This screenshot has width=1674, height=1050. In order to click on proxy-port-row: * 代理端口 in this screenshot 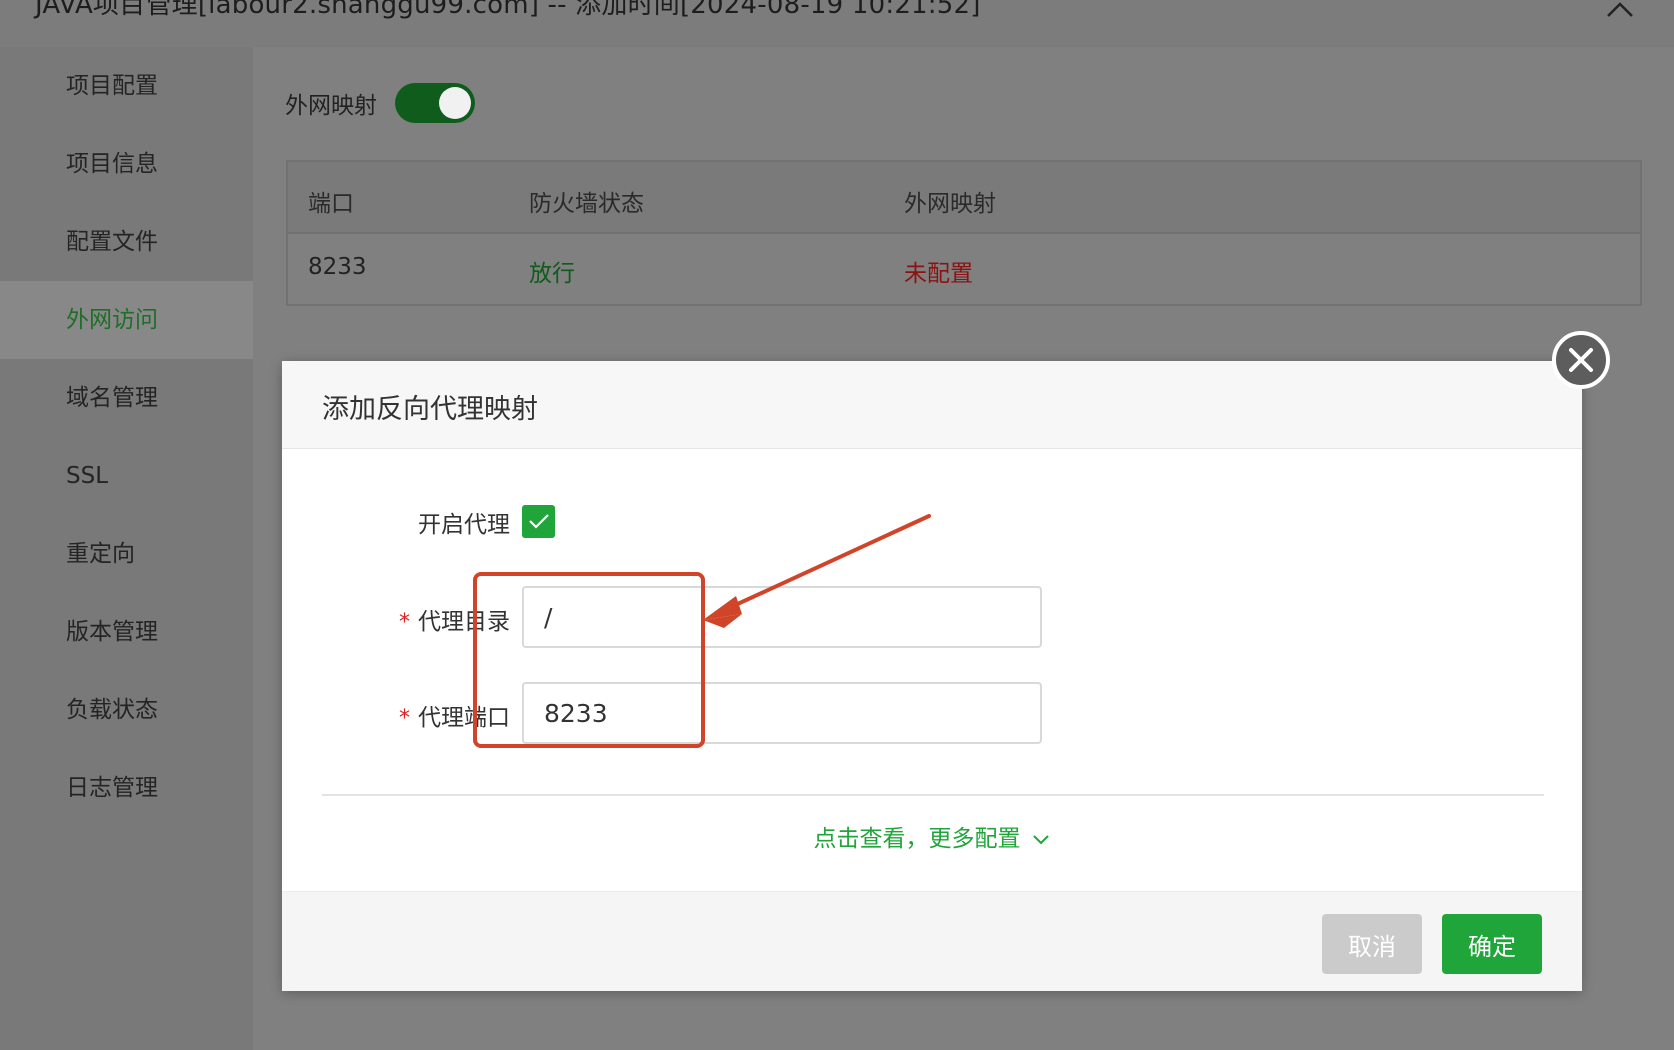, I will do `click(932, 713)`.